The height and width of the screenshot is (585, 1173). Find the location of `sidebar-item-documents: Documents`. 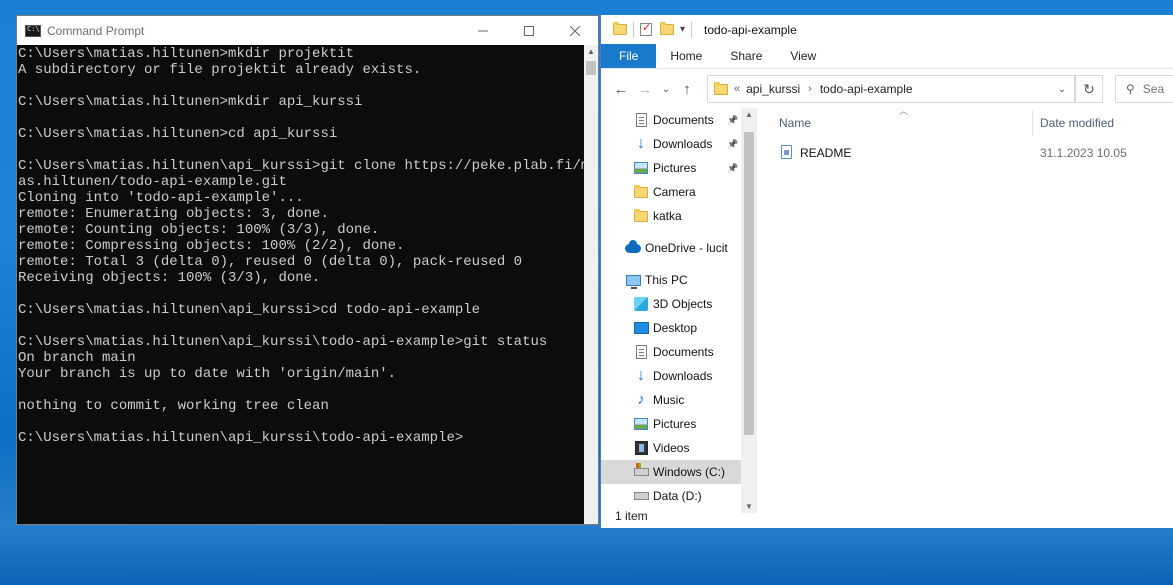

sidebar-item-documents: Documents is located at coordinates (679, 352).